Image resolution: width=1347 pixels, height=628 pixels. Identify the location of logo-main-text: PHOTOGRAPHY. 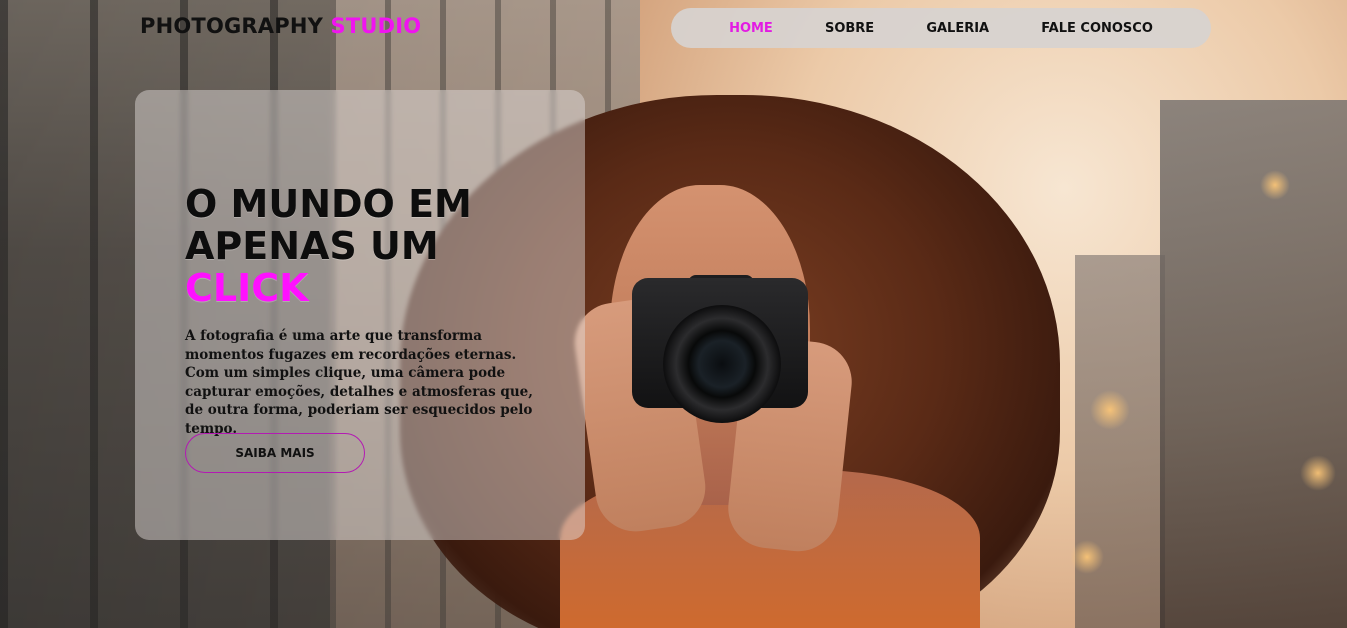
(232, 26).